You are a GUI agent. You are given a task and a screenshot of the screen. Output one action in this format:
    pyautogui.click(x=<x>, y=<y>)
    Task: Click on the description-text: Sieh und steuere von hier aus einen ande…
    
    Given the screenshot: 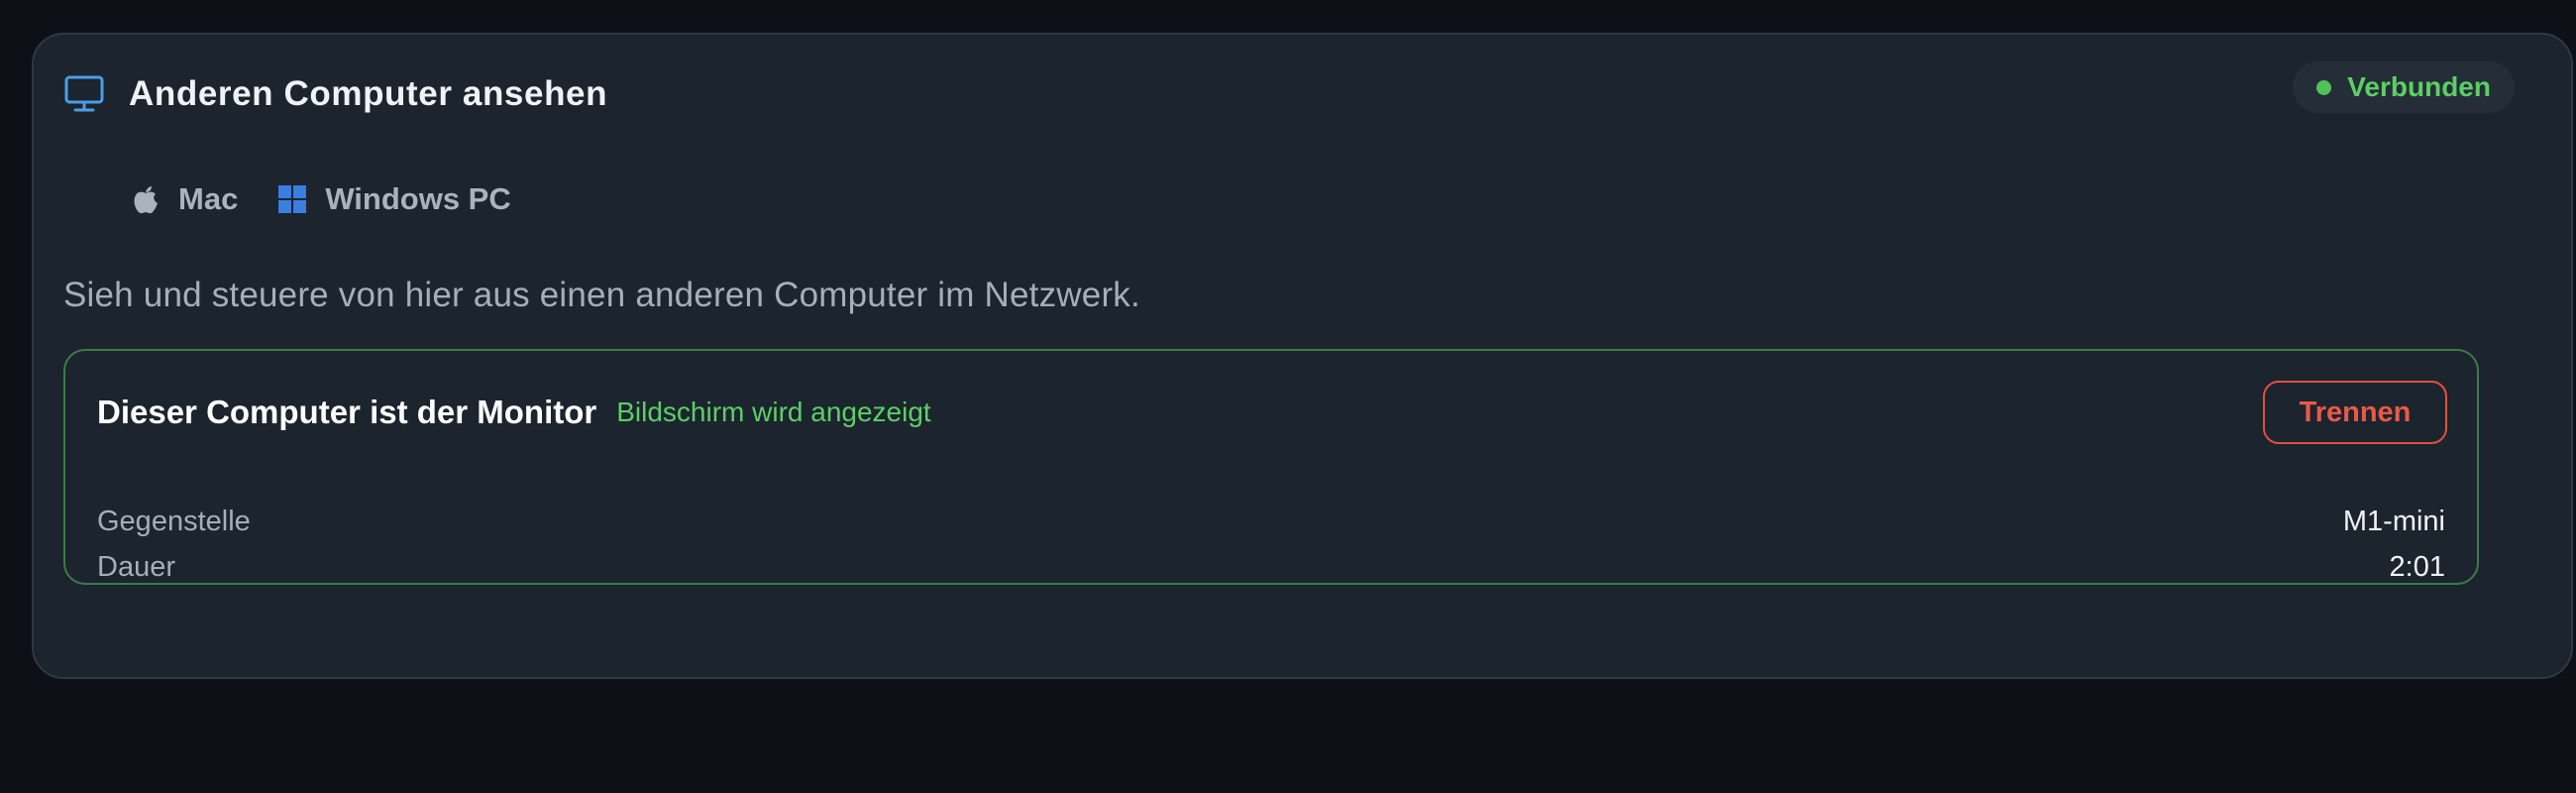 What is the action you would take?
    pyautogui.click(x=601, y=295)
    